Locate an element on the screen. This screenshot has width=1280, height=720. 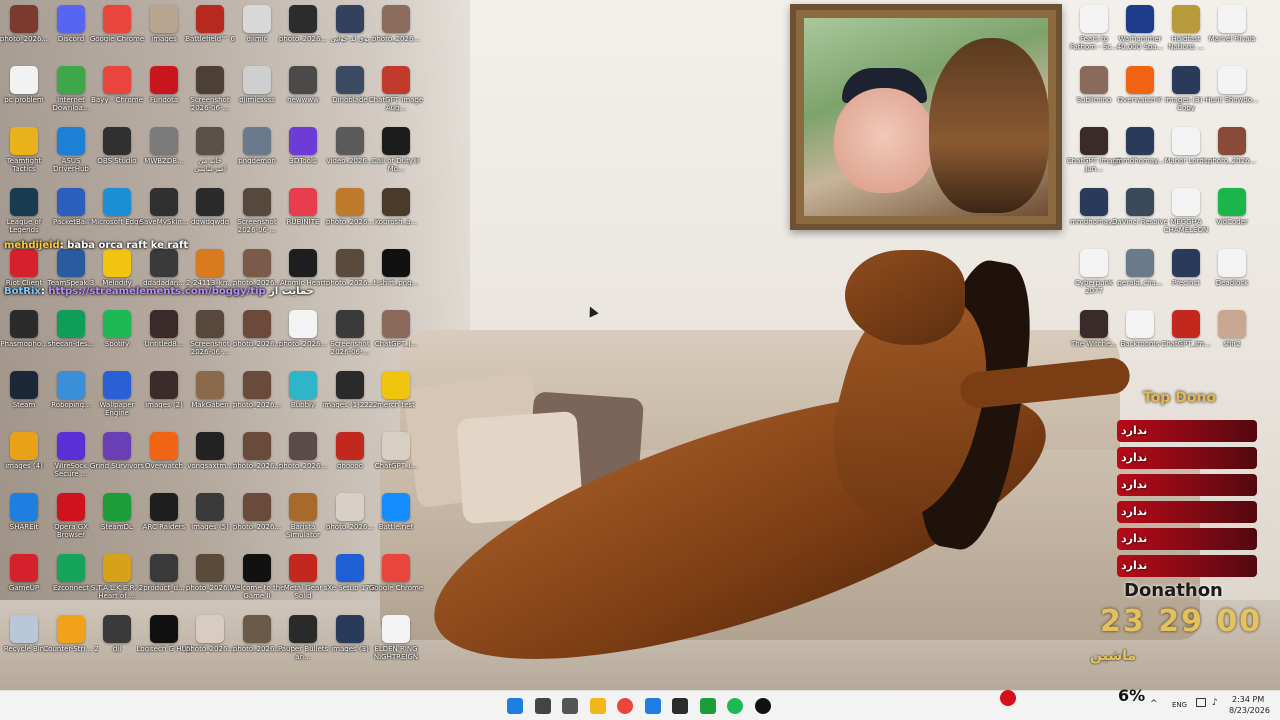
desktop-icon: ELDEN RING NIGHTREIGN is located at coordinates (396, 642).